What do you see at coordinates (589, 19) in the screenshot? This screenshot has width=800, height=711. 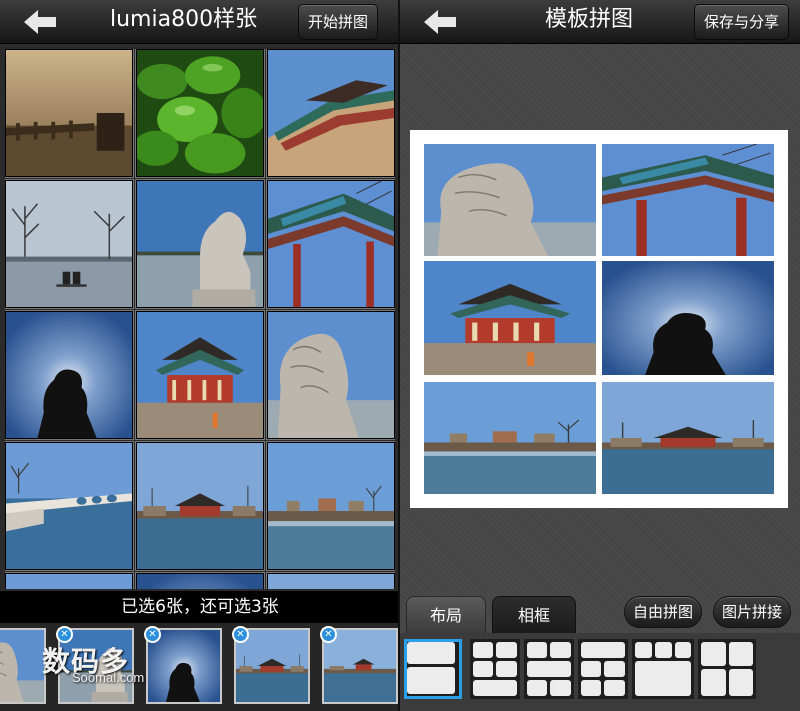 I see `editor-title: 模板拼图` at bounding box center [589, 19].